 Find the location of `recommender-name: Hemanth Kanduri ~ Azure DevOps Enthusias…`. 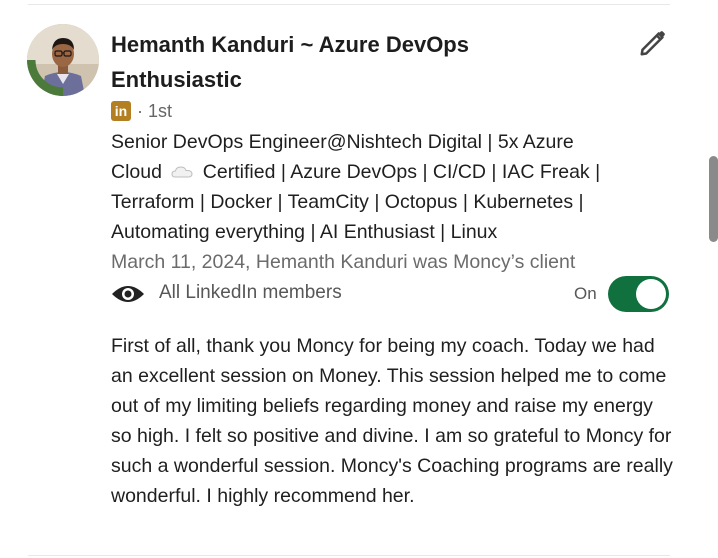

recommender-name: Hemanth Kanduri ~ Azure DevOps Enthusias… is located at coordinates (326, 62).